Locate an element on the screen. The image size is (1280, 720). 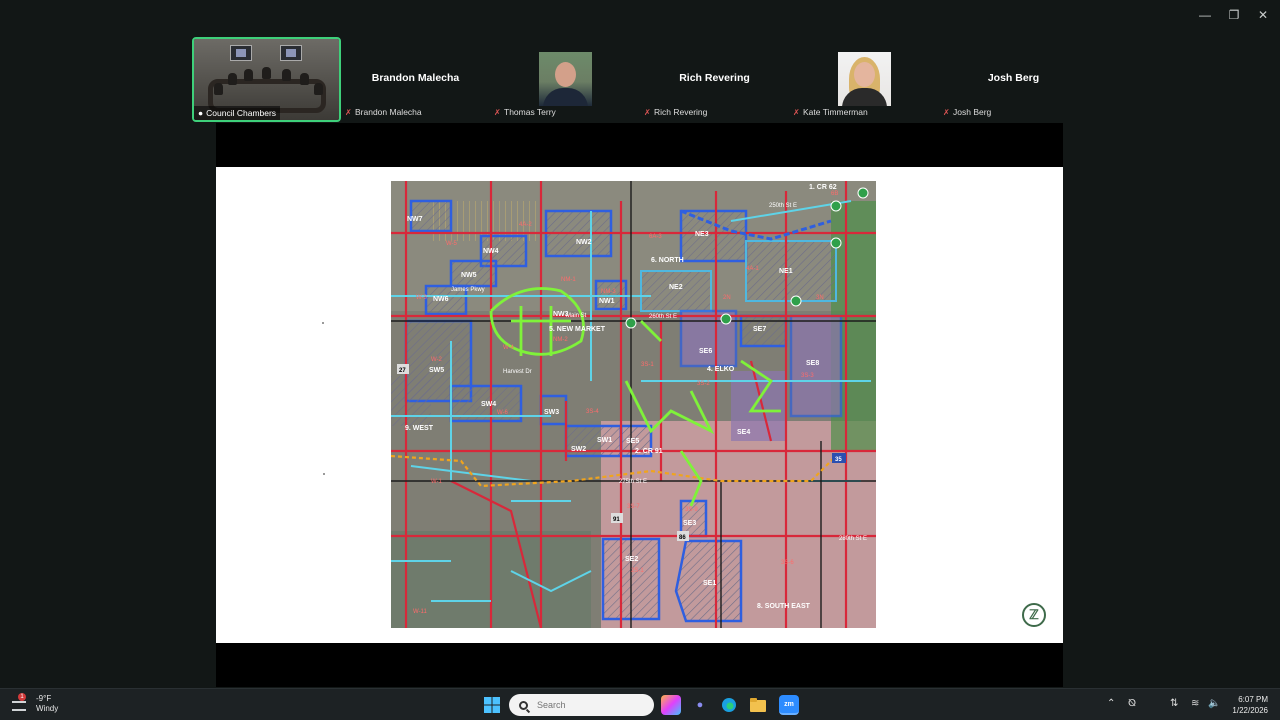
participant-tile-council-chambers: ● Council Chambers is located at coordinates (266, 79).